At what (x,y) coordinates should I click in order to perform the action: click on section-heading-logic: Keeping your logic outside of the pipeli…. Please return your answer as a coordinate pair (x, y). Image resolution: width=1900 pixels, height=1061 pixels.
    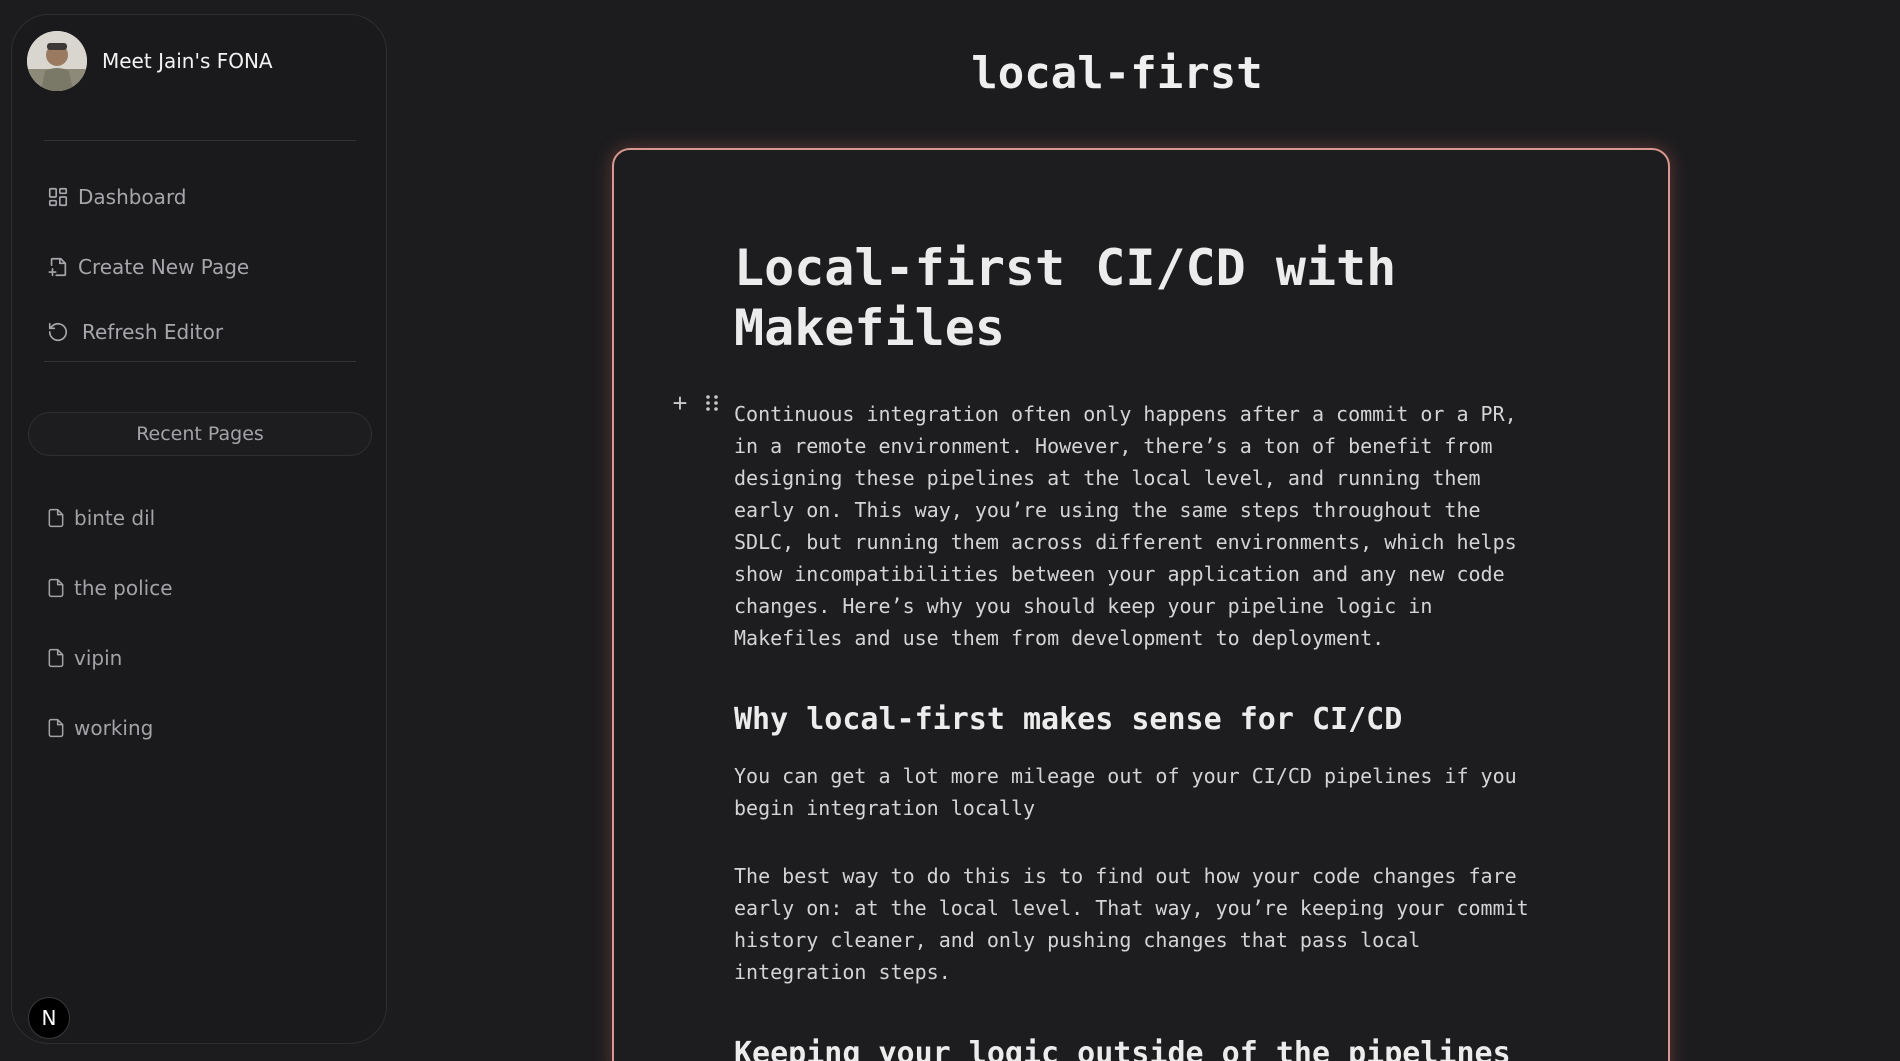
    Looking at the image, I should click on (1134, 1047).